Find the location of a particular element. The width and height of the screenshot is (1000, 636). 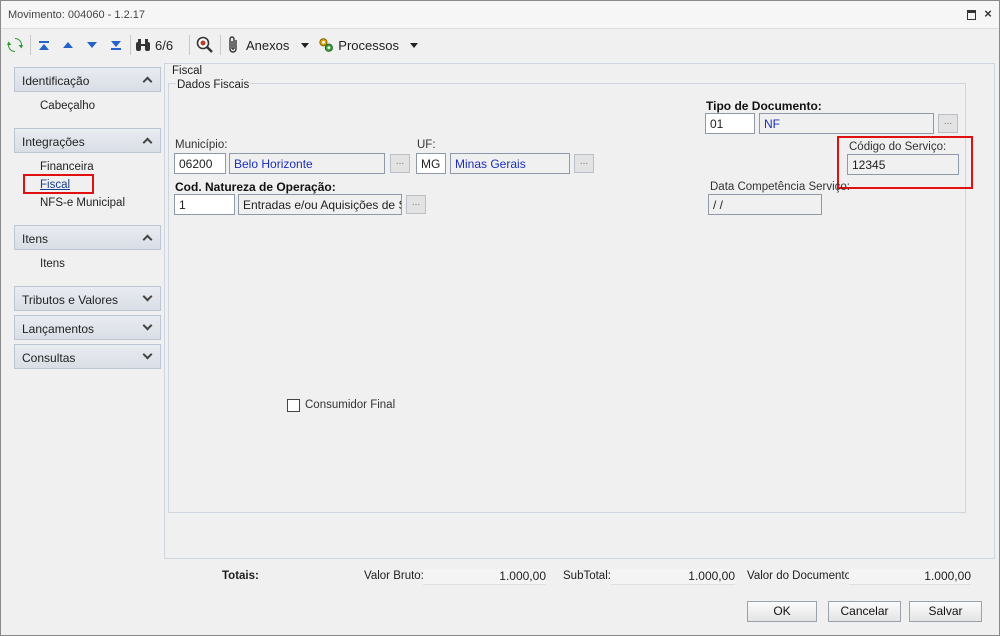

anexos-menu: Anexos is located at coordinates (269, 45).